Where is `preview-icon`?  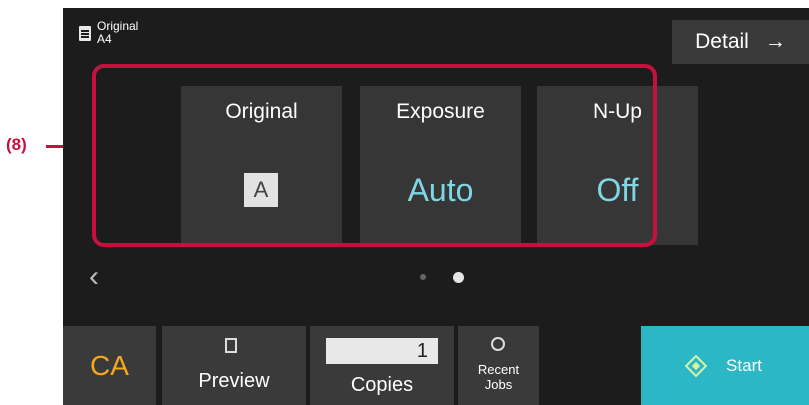
preview-icon is located at coordinates (231, 345).